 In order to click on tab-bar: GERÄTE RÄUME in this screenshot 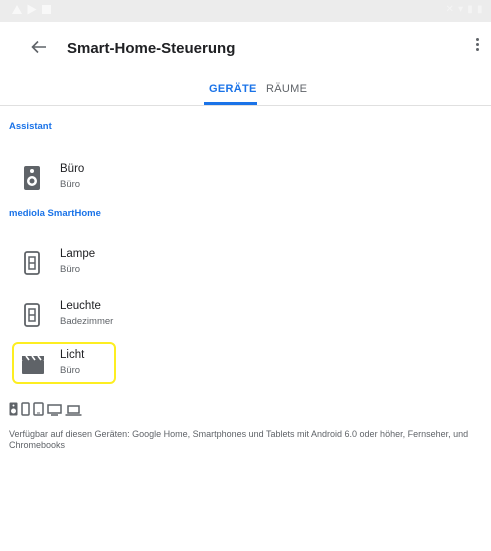, I will do `click(245, 92)`.